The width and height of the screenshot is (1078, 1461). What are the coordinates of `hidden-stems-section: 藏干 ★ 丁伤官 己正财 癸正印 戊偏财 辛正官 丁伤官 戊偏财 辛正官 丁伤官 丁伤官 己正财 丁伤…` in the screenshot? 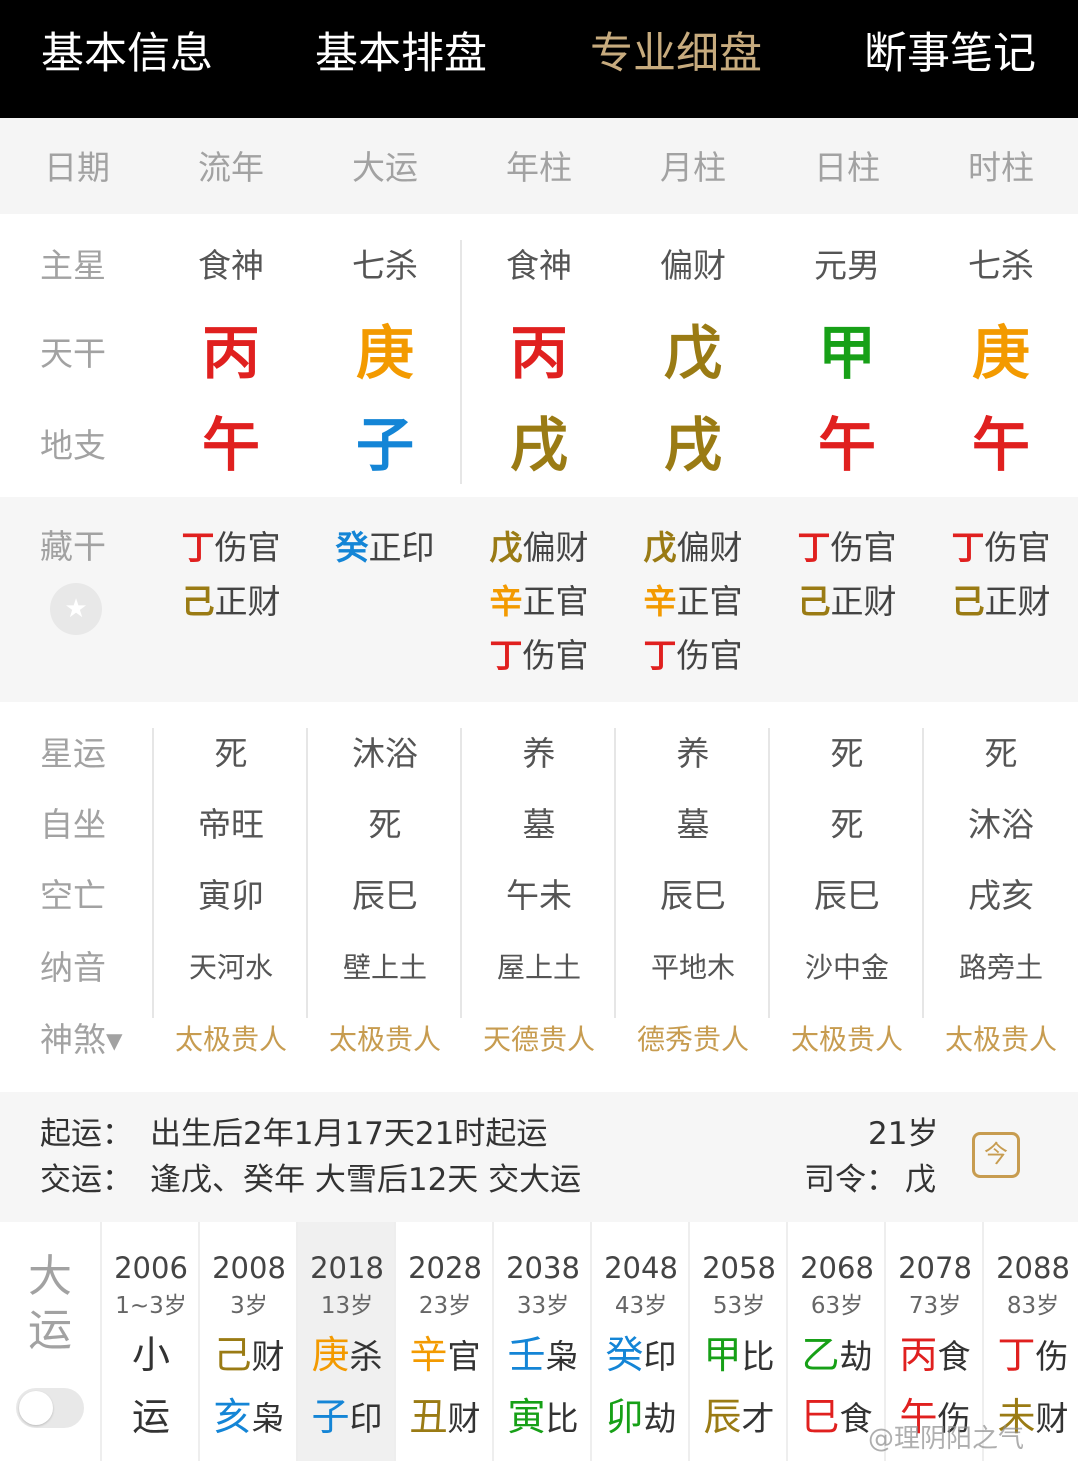 It's located at (539, 599).